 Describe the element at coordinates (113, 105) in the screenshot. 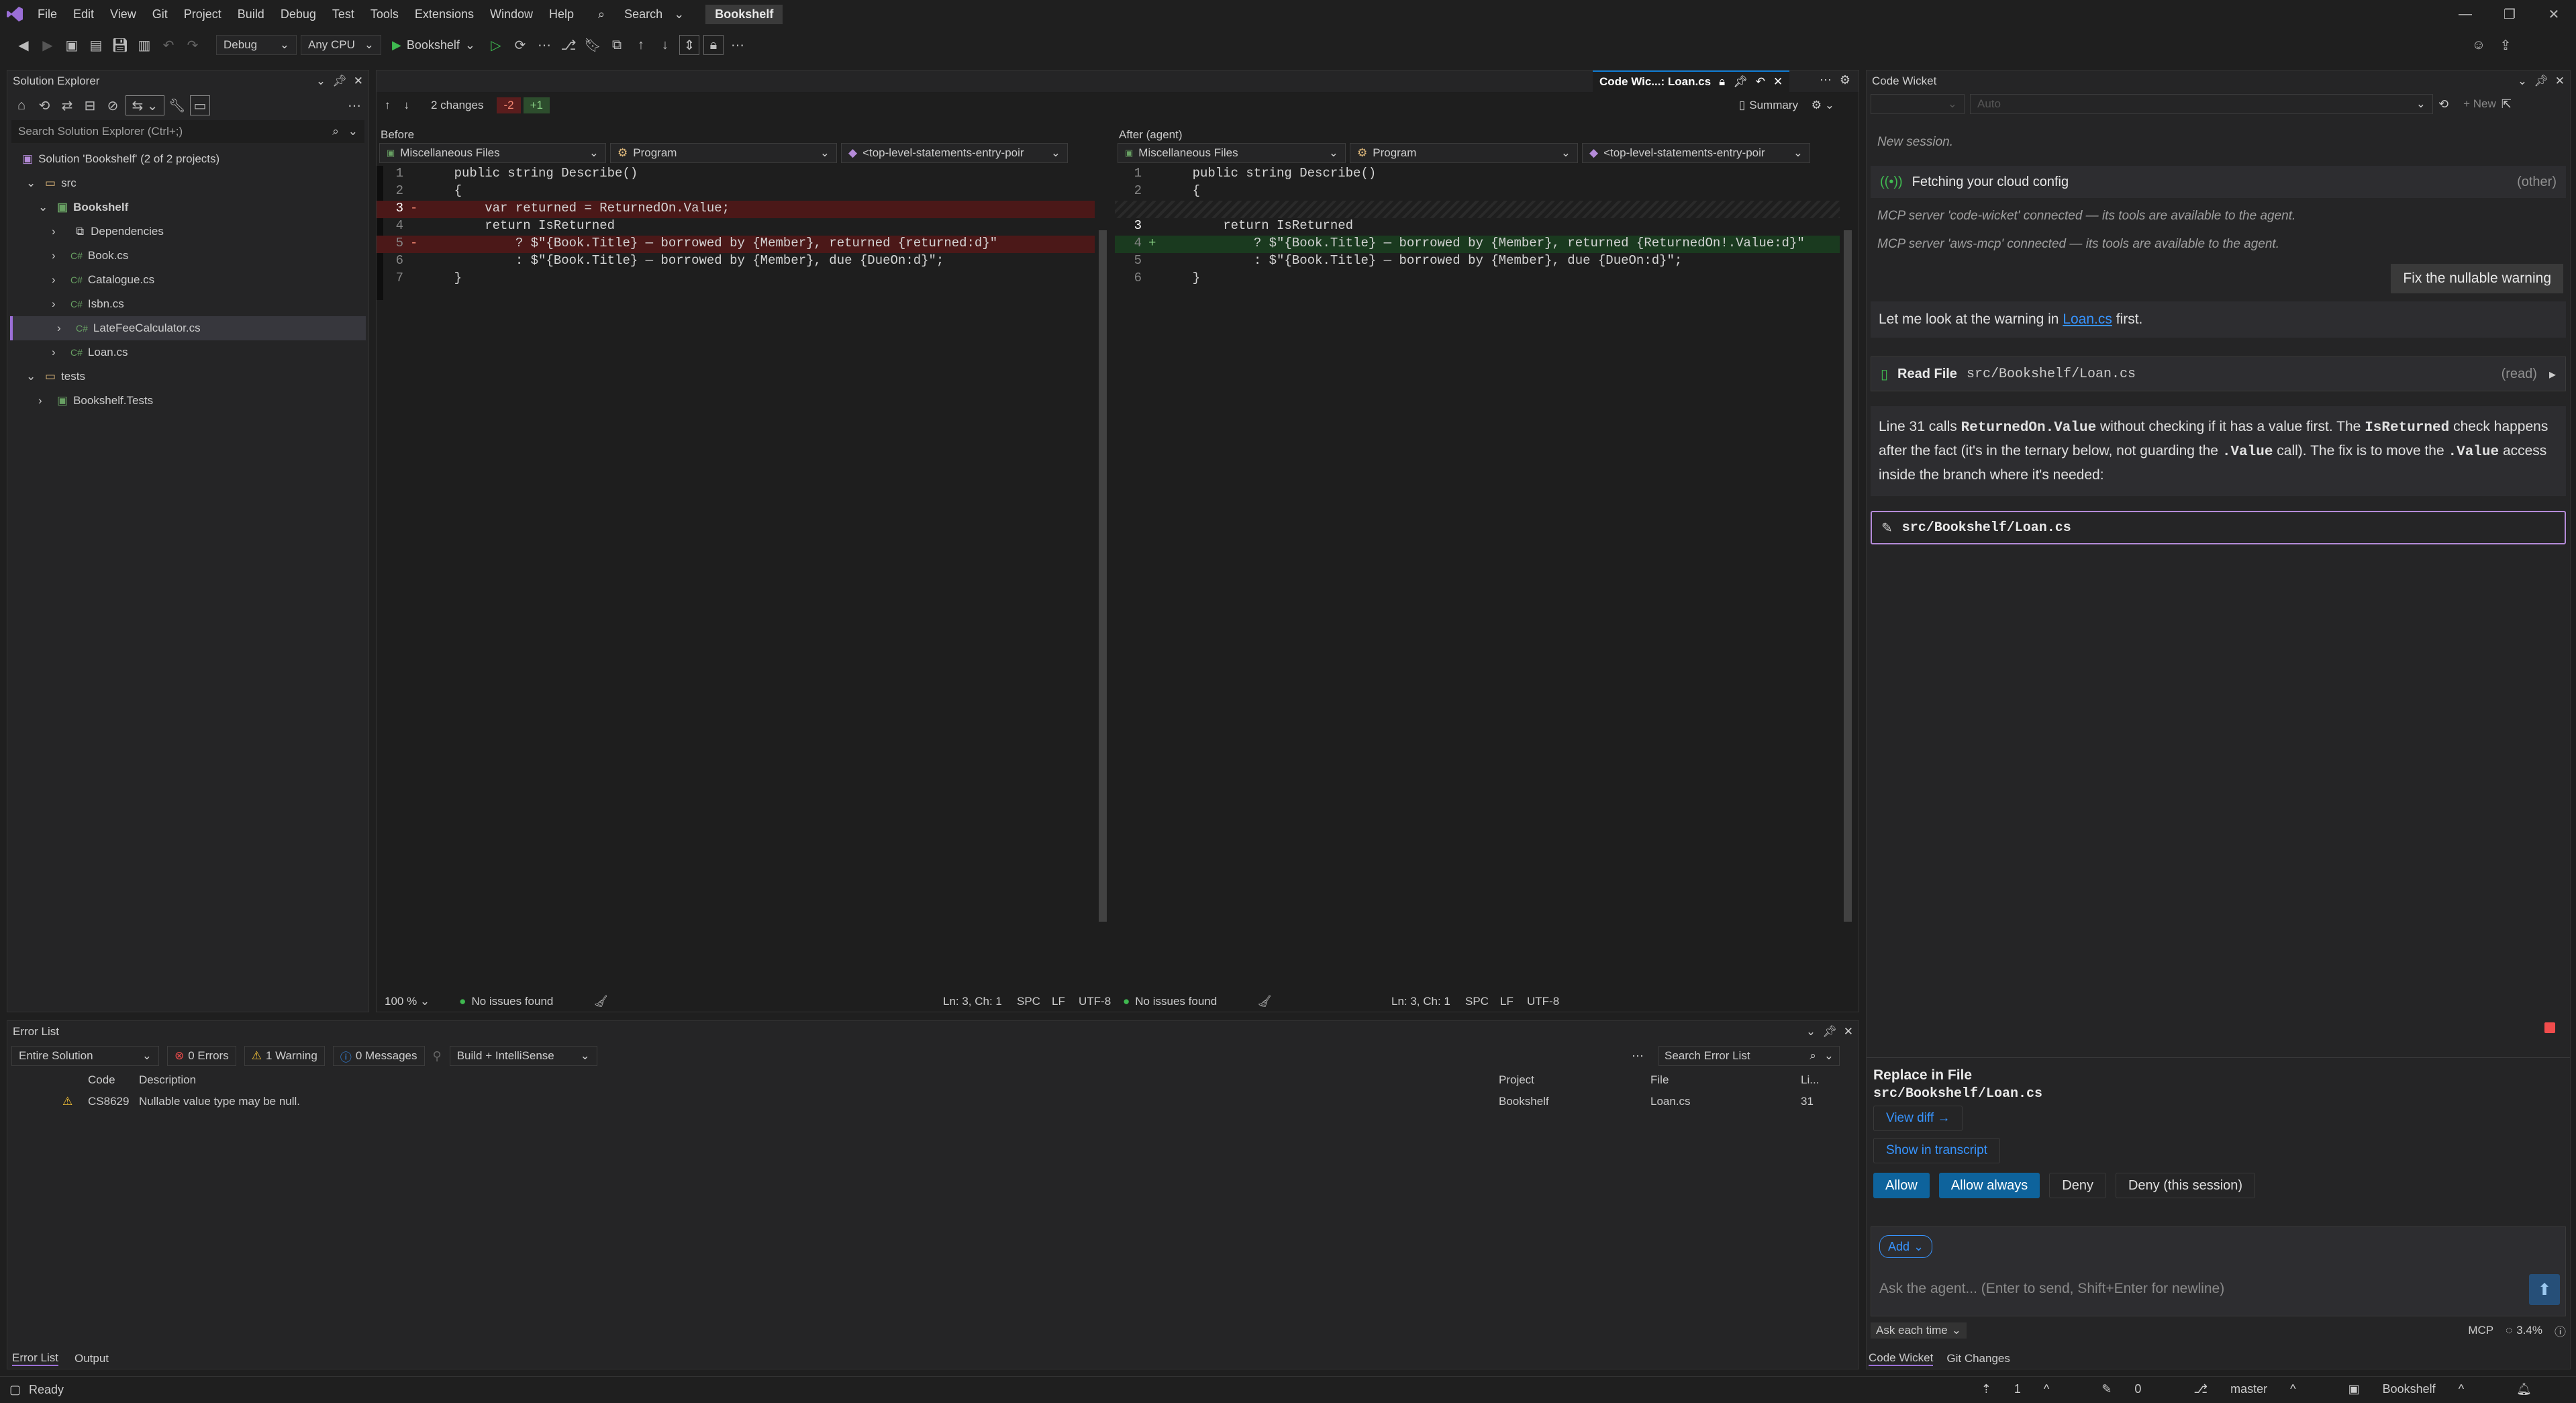

I see `filter-icon: ⊘` at that location.